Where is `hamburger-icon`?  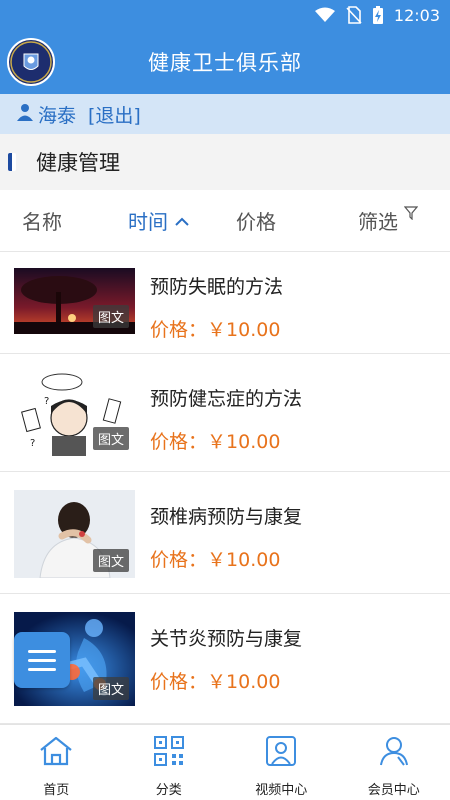
hamburger-icon is located at coordinates (42, 651).